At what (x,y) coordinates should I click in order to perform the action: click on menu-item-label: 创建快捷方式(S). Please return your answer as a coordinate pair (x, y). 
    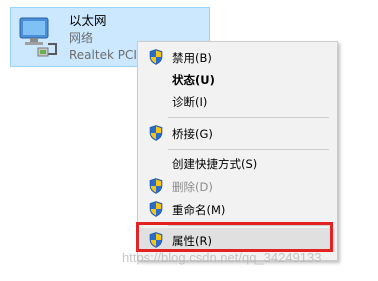
    Looking at the image, I should click on (215, 164).